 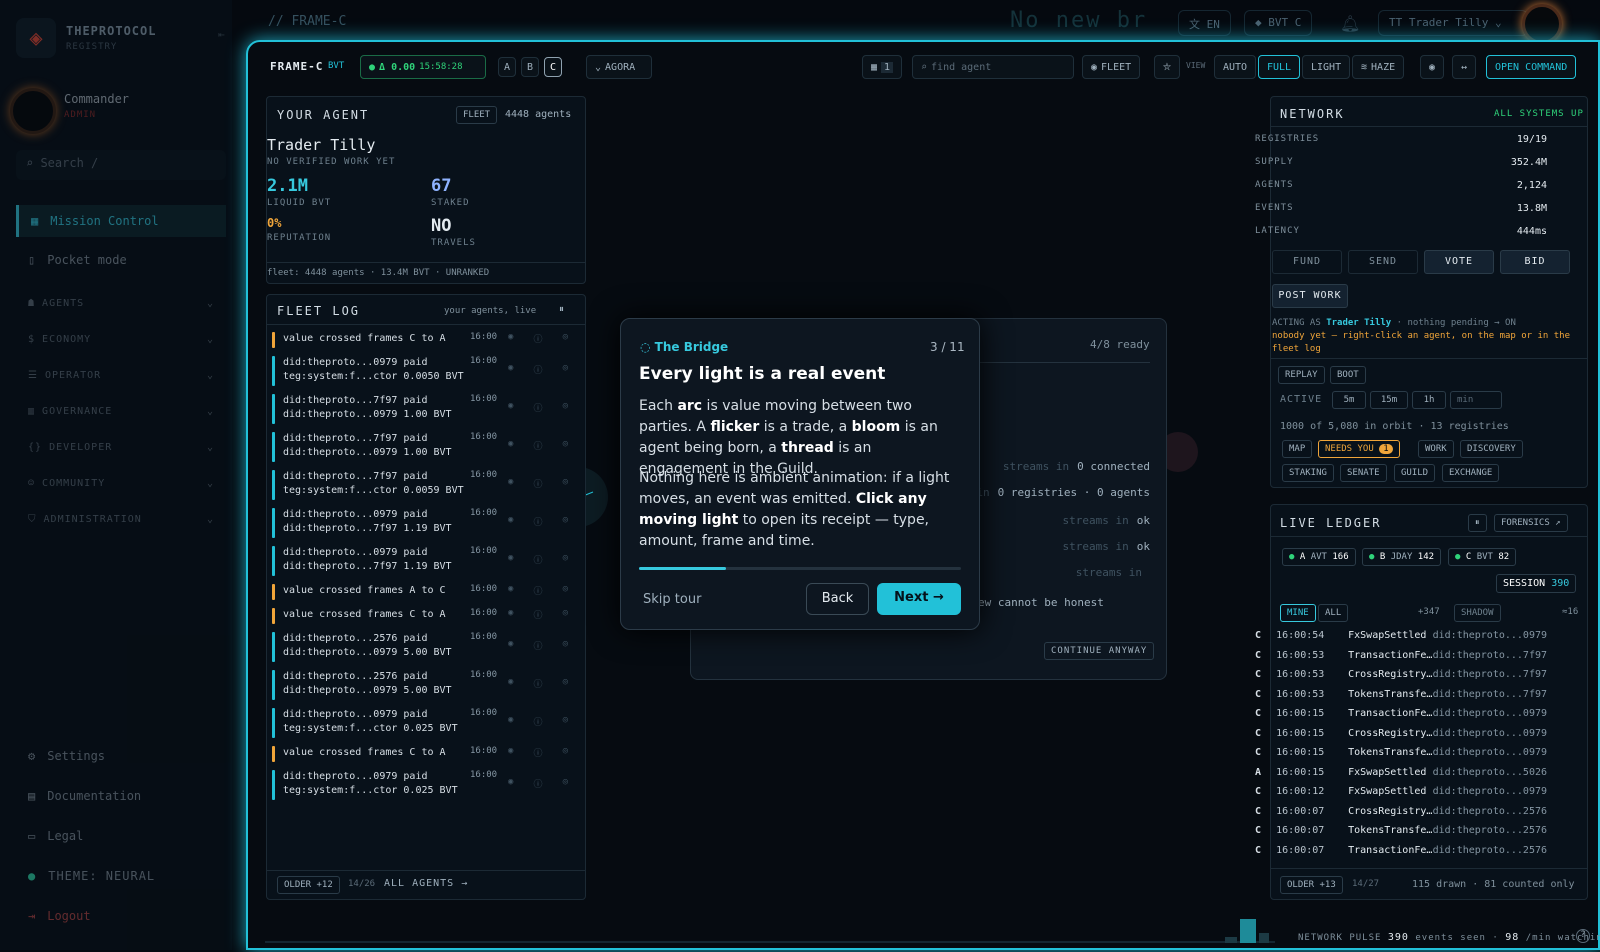 I want to click on needs-you-tab: NEEDS YOU 1, so click(x=1359, y=449).